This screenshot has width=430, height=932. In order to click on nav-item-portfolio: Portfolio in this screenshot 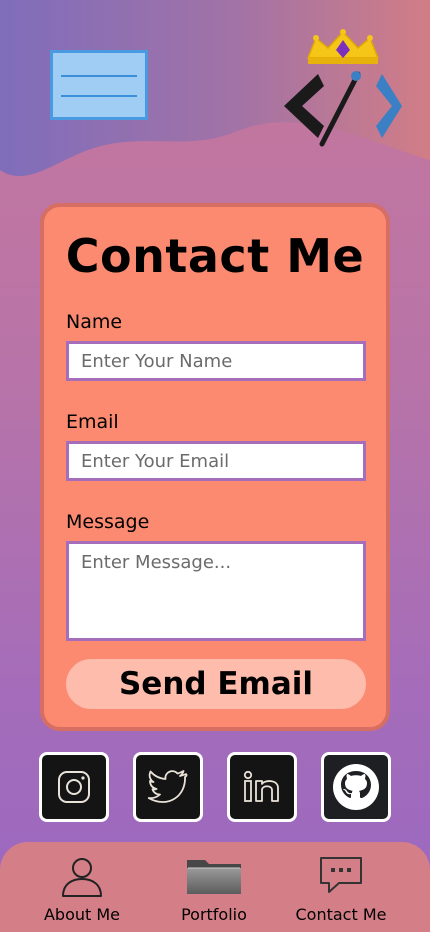, I will do `click(214, 887)`.